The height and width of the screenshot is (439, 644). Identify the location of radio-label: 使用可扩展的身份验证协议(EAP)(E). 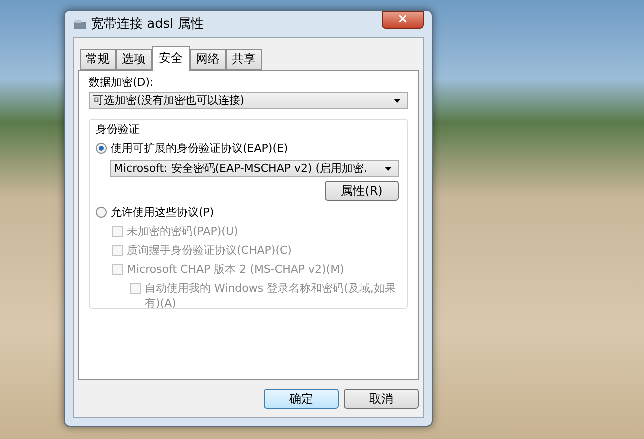
(199, 148).